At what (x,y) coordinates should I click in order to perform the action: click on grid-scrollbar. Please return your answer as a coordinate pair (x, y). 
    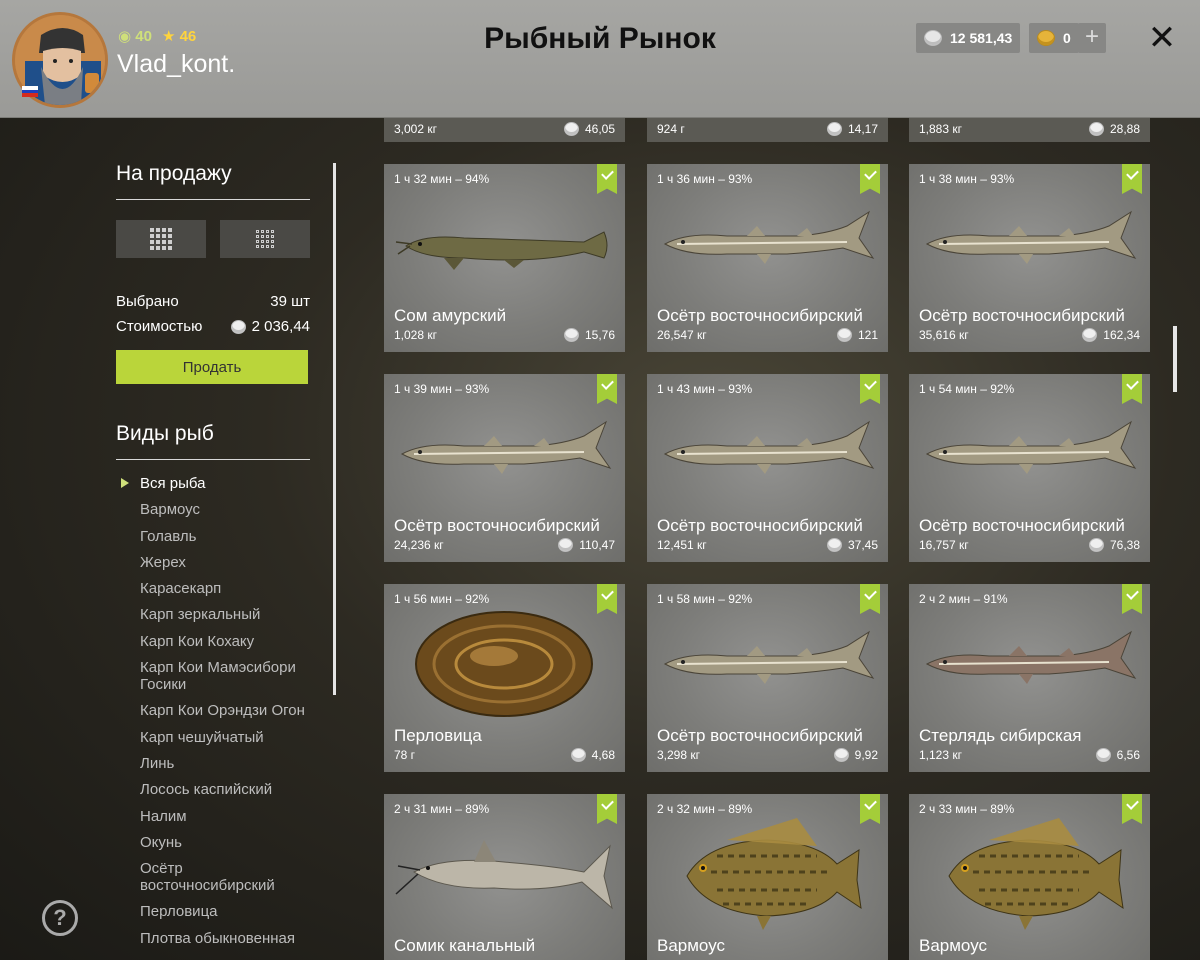
    Looking at the image, I should click on (1175, 359).